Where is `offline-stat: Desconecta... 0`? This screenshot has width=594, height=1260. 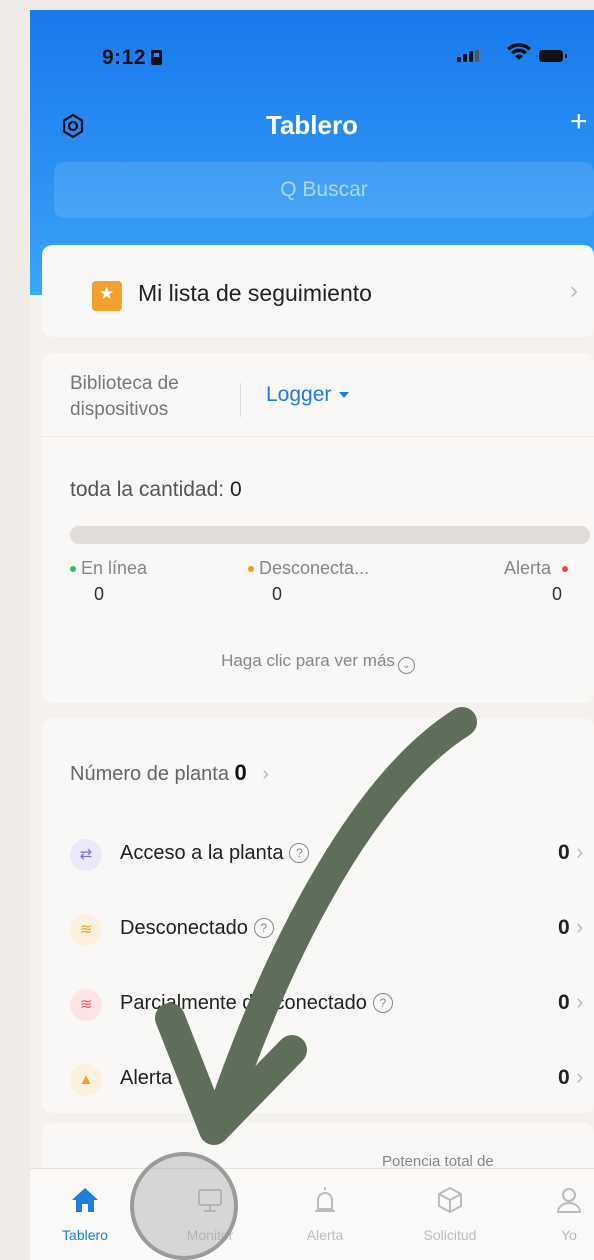
offline-stat: Desconecta... 0 is located at coordinates (309, 581).